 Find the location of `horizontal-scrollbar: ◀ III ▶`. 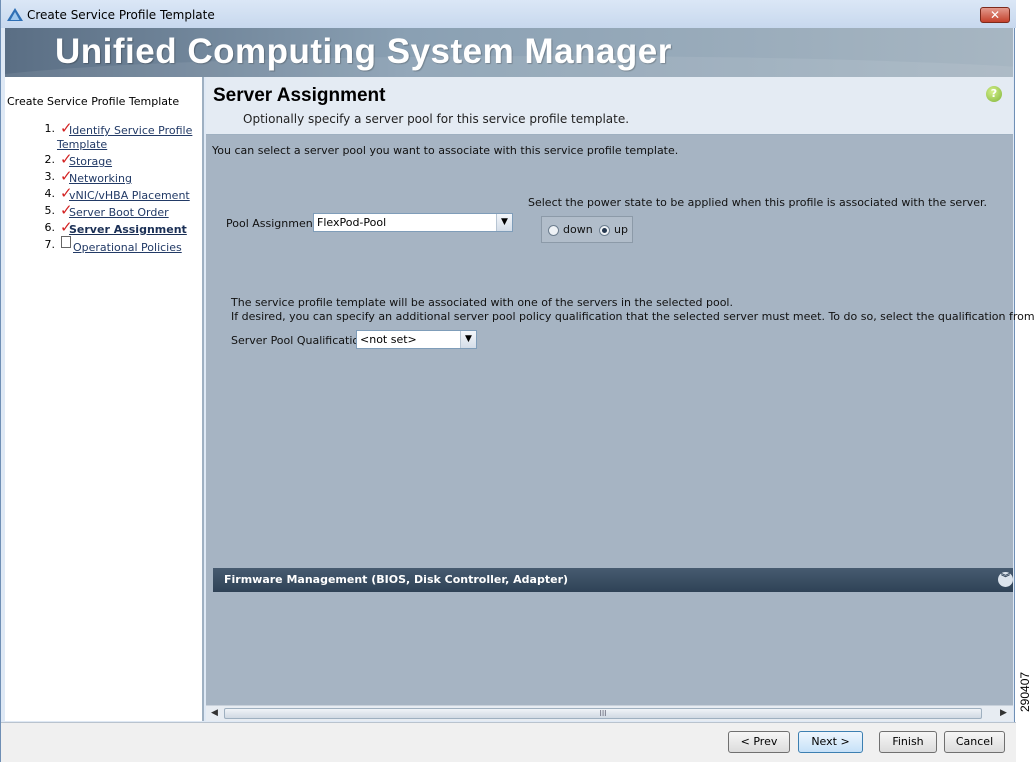

horizontal-scrollbar: ◀ III ▶ is located at coordinates (609, 713).